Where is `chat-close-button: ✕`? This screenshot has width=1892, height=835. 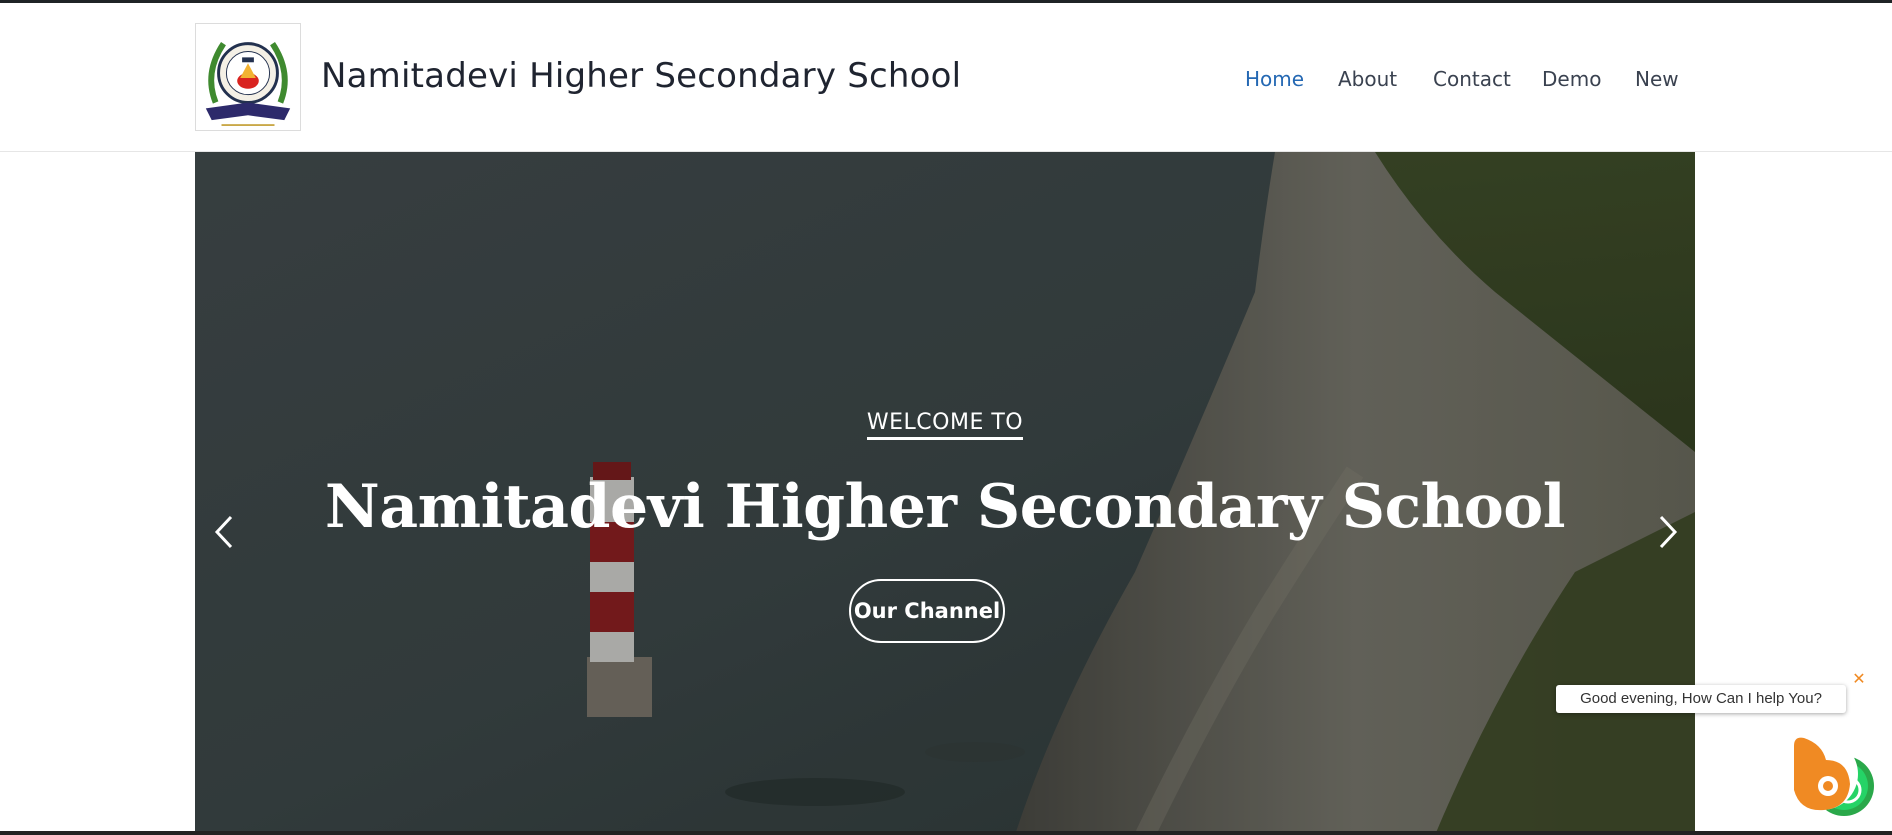
chat-close-button: ✕ is located at coordinates (1859, 680).